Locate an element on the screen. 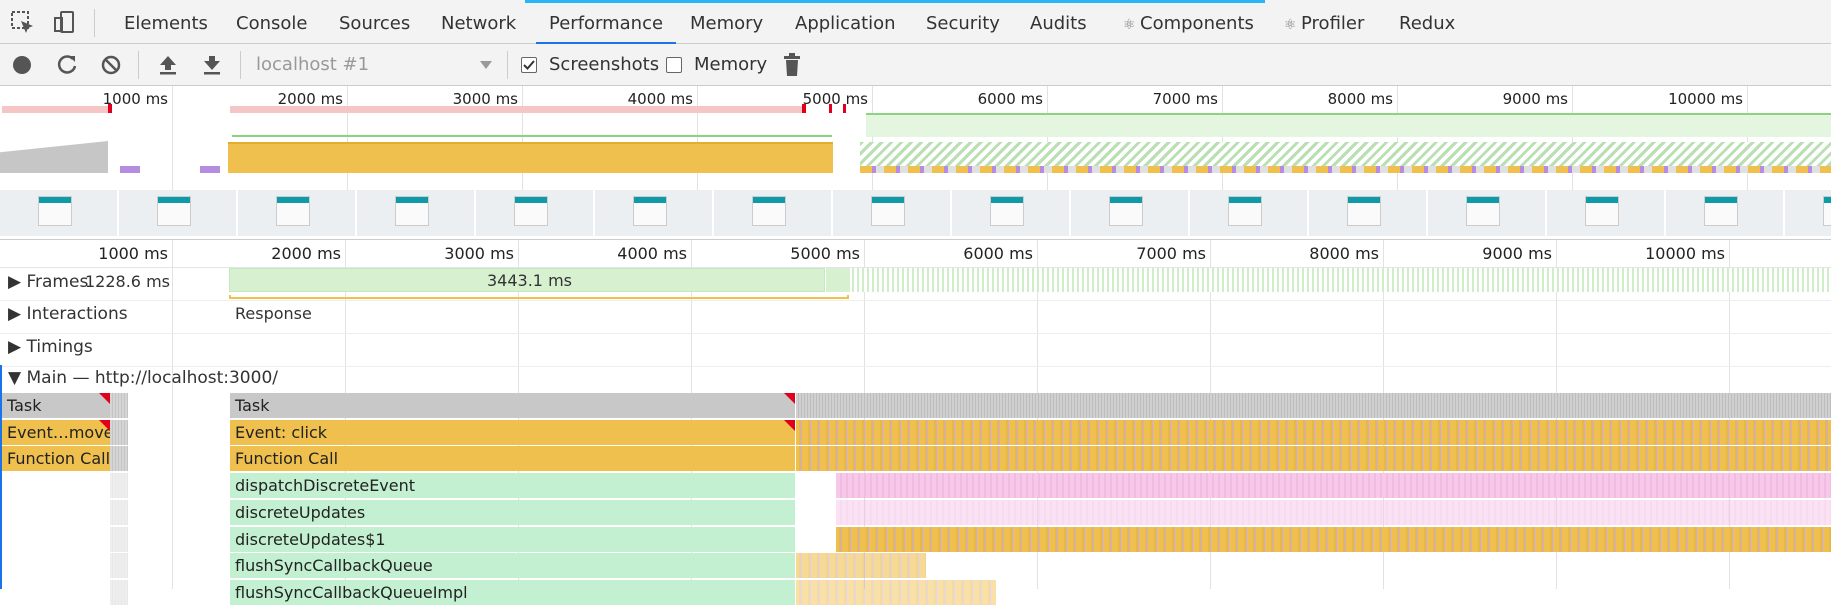 The image size is (1831, 605). flame-entry: discreteUpdates is located at coordinates (512, 512).